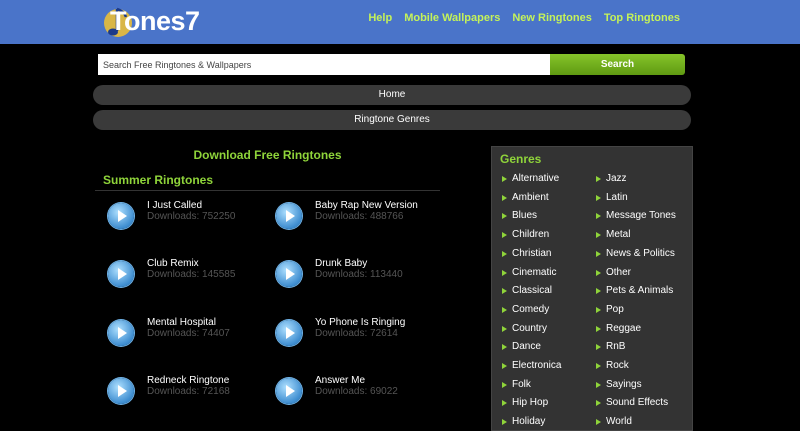 The image size is (800, 431). Describe the element at coordinates (612, 234) in the screenshot. I see `genre-link: Metal` at that location.